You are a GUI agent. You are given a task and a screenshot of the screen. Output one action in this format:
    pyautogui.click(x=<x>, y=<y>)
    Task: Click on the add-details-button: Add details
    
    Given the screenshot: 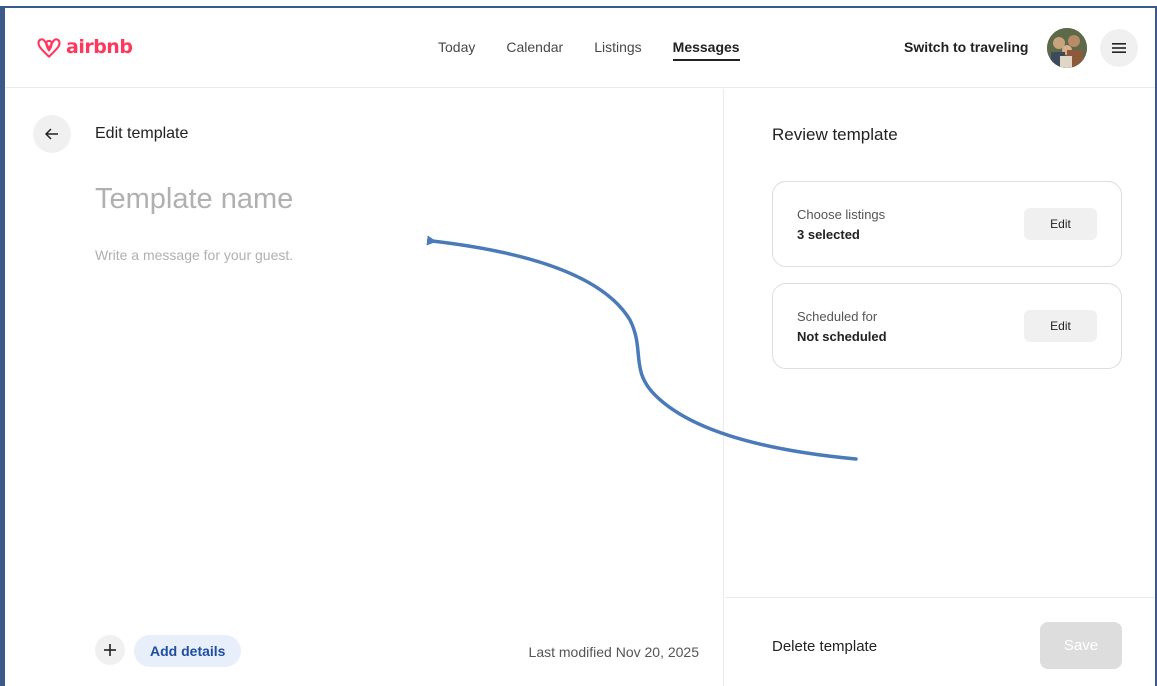 What is the action you would take?
    pyautogui.click(x=188, y=651)
    